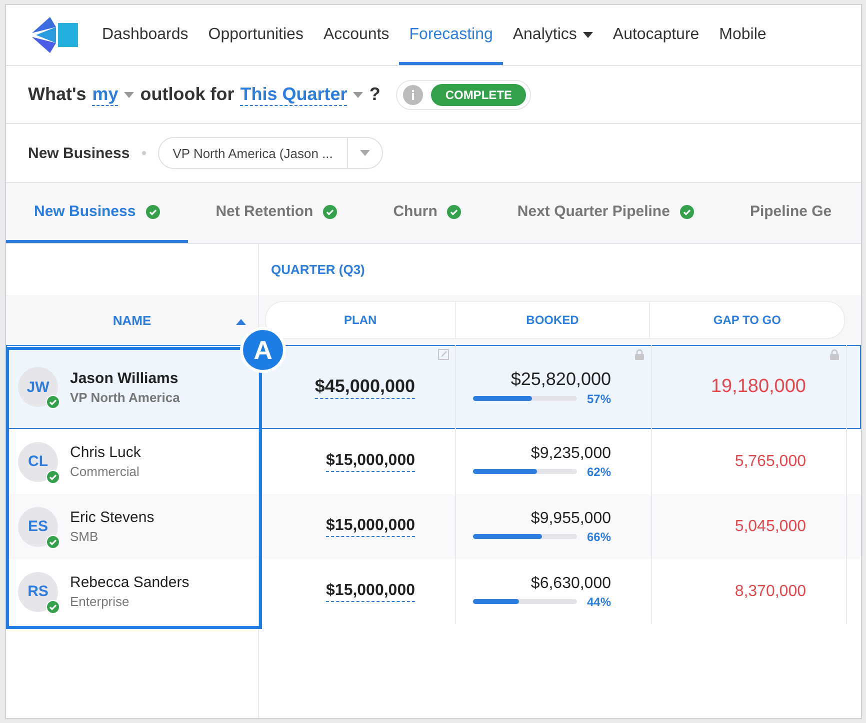 The width and height of the screenshot is (866, 723). I want to click on category-tab: New Business, so click(97, 213).